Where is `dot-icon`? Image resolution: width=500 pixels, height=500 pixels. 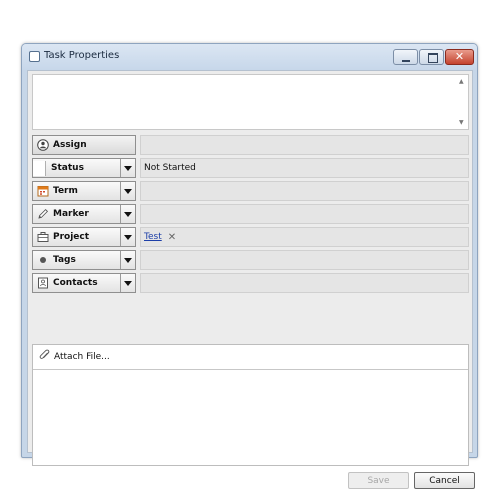 dot-icon is located at coordinates (42, 260).